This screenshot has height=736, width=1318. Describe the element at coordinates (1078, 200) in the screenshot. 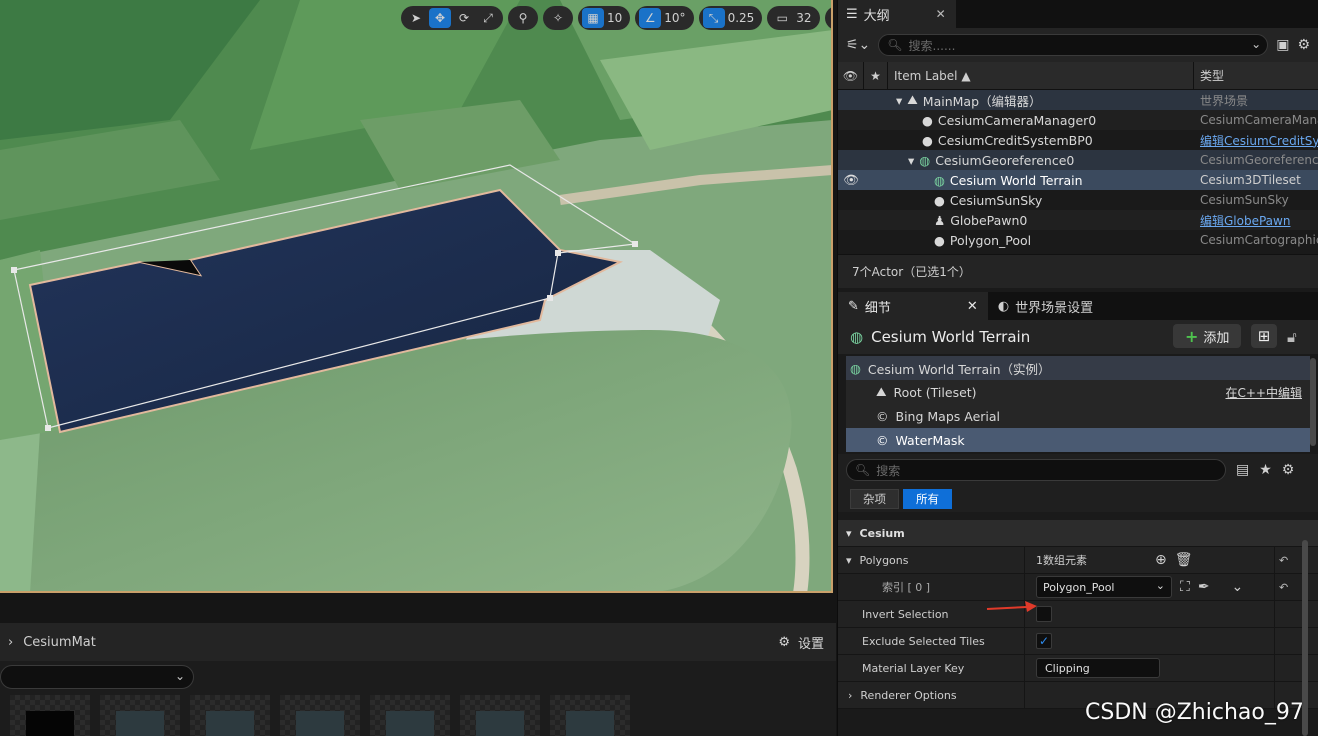

I see `outliner-row: ● CesiumSunSky CesiumSunSky` at that location.